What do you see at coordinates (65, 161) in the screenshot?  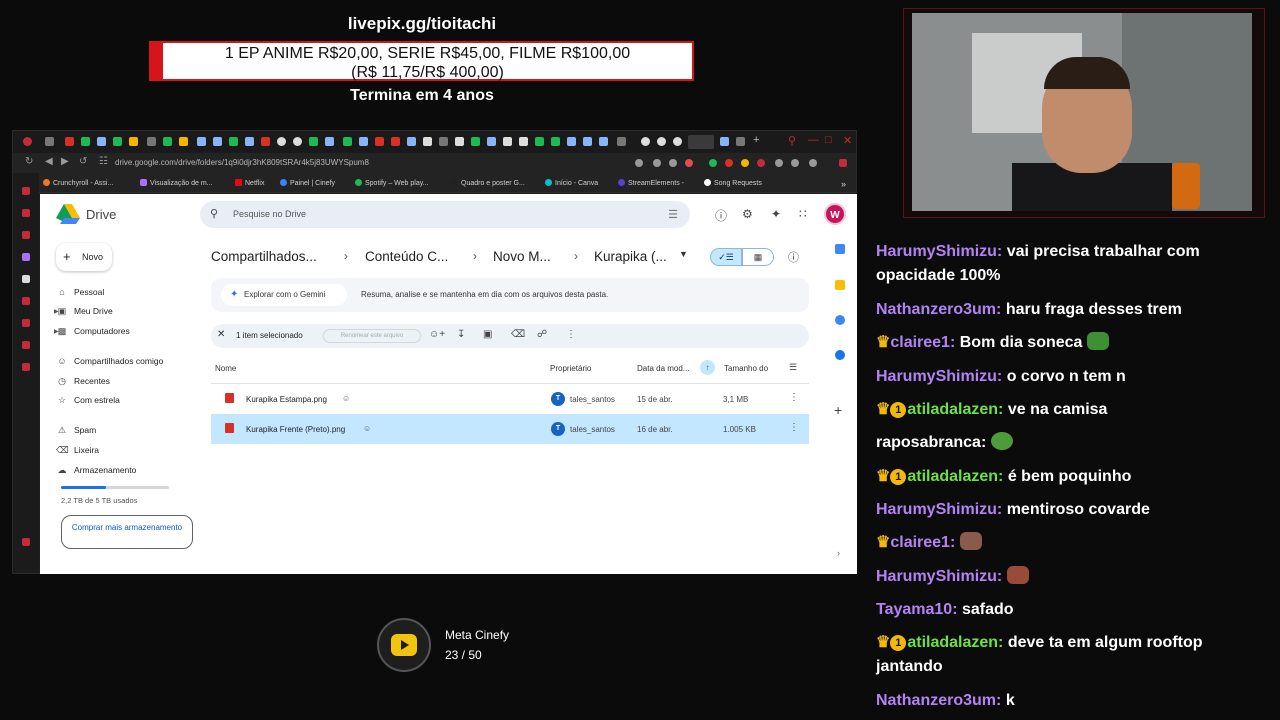 I see `forward-icon: ▶` at bounding box center [65, 161].